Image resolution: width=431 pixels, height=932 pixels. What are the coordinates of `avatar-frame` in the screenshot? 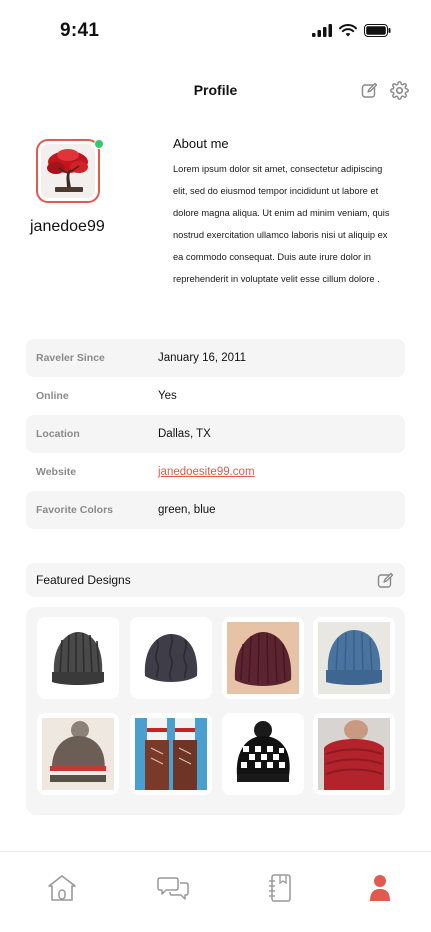 It's located at (68, 171).